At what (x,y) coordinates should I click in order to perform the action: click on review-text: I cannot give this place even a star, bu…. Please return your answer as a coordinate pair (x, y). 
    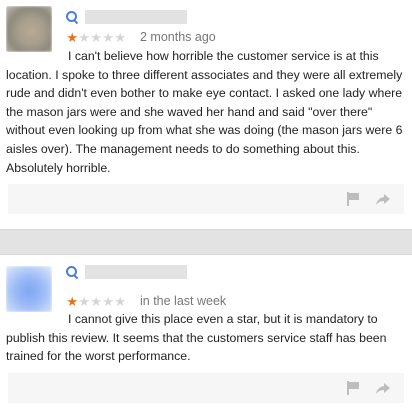
    Looking at the image, I should click on (206, 338).